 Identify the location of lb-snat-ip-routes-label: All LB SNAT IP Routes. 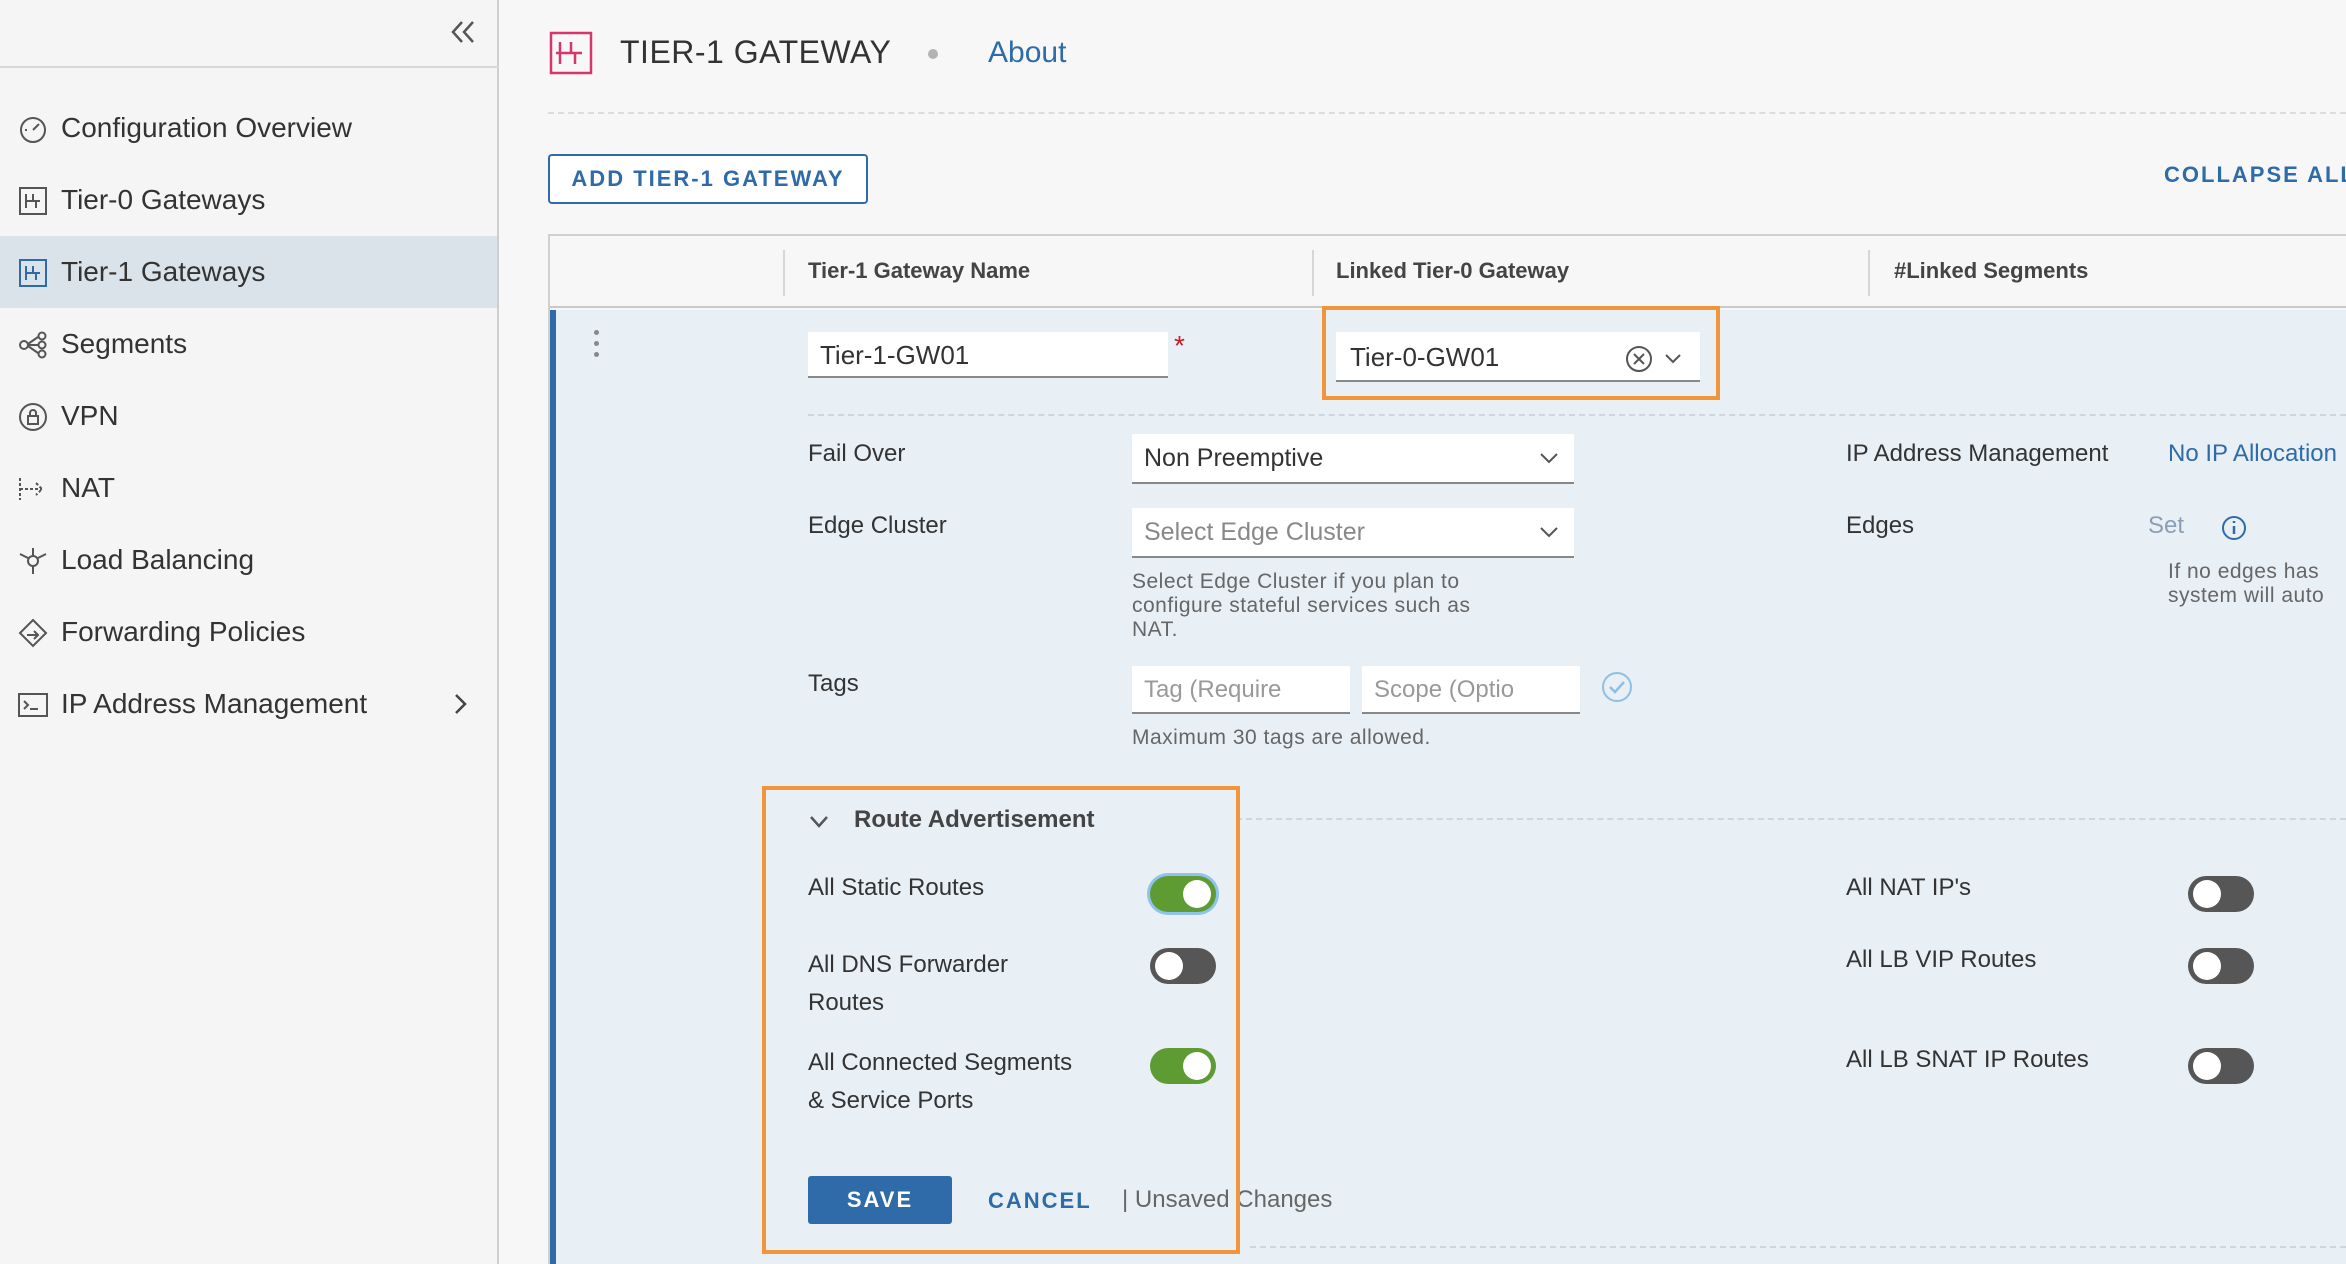
(1967, 1059).